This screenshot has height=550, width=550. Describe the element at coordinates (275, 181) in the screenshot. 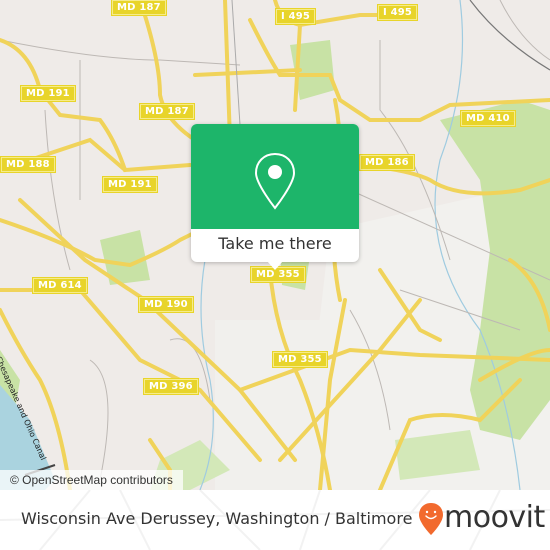

I see `map-pin-icon` at that location.